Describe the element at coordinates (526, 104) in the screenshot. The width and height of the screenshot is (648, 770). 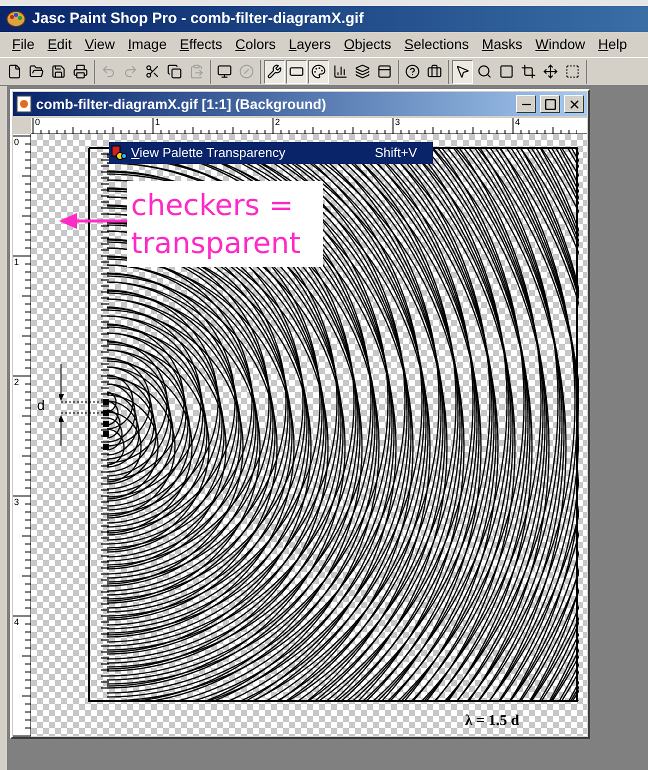
I see `minimize-button` at that location.